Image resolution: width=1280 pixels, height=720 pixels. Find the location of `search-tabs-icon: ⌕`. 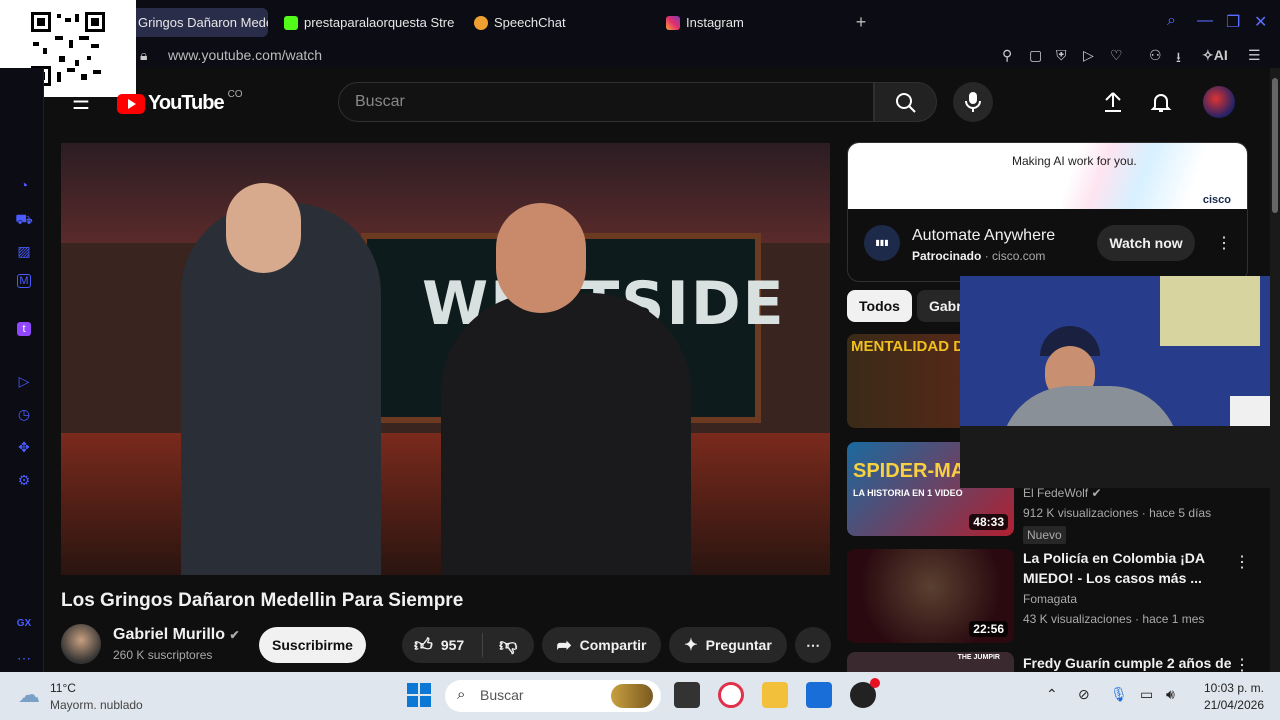

search-tabs-icon: ⌕ is located at coordinates (1171, 21).